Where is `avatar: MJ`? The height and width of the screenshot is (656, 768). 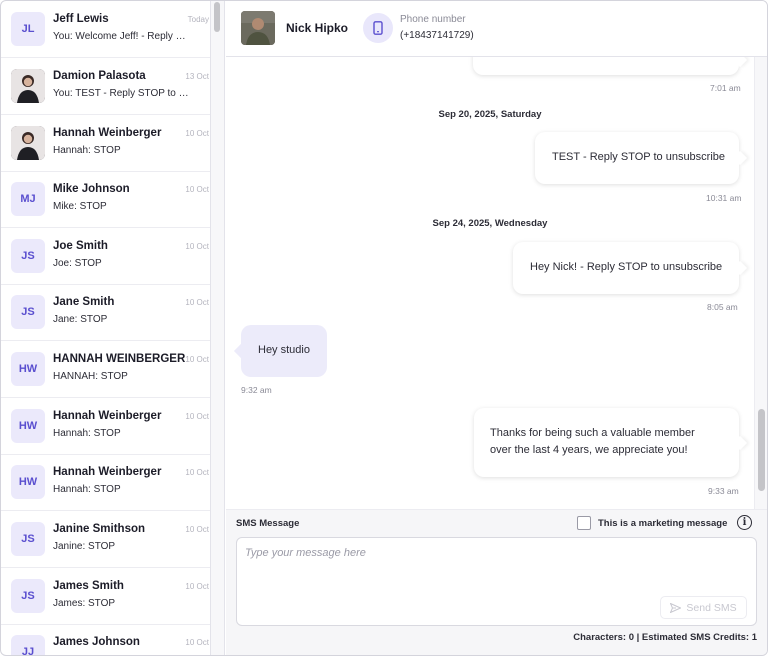
avatar: MJ is located at coordinates (28, 199).